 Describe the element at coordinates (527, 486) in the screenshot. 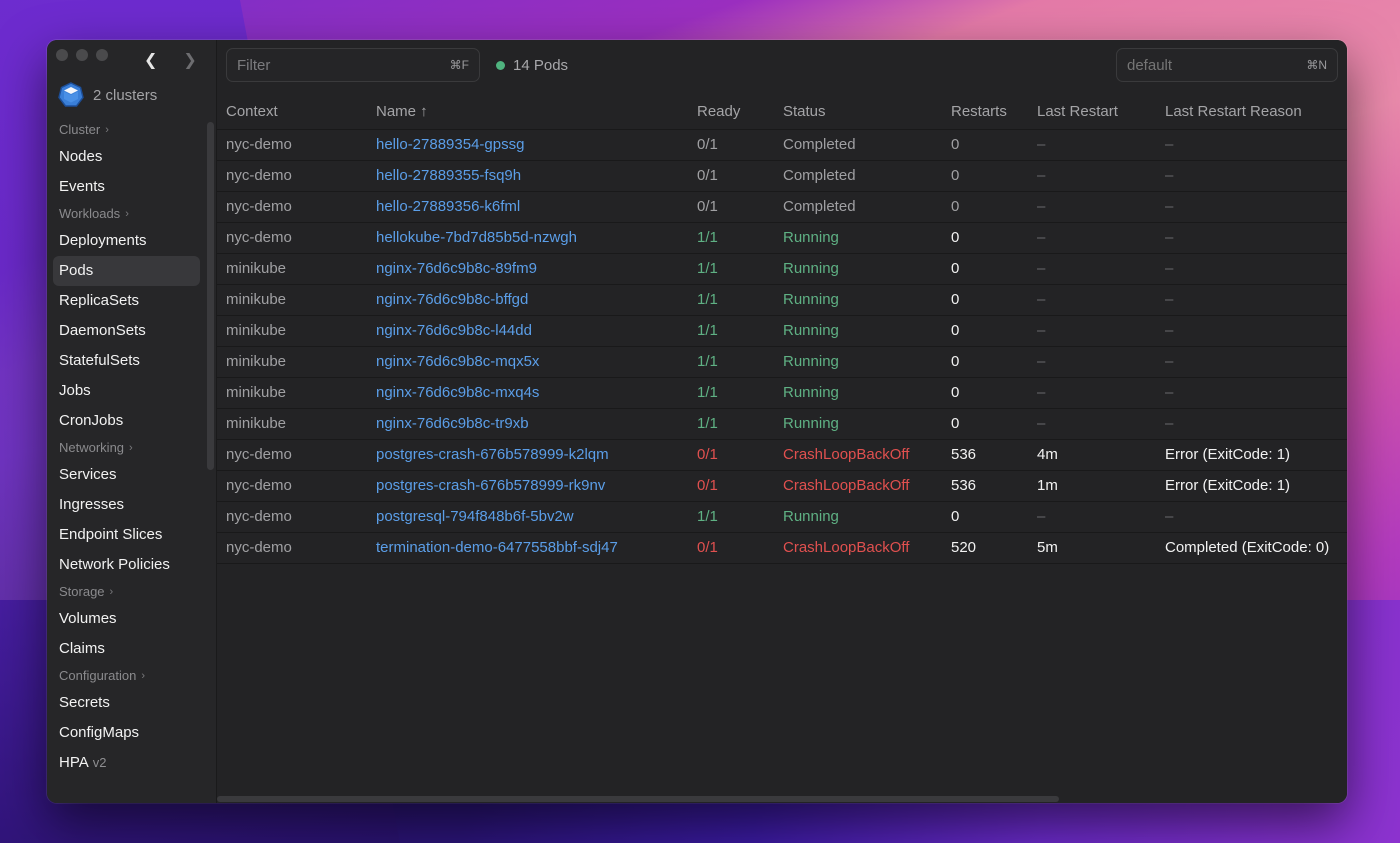

I see `cell-name: postgres-crash-676b578999-rk9nv` at that location.